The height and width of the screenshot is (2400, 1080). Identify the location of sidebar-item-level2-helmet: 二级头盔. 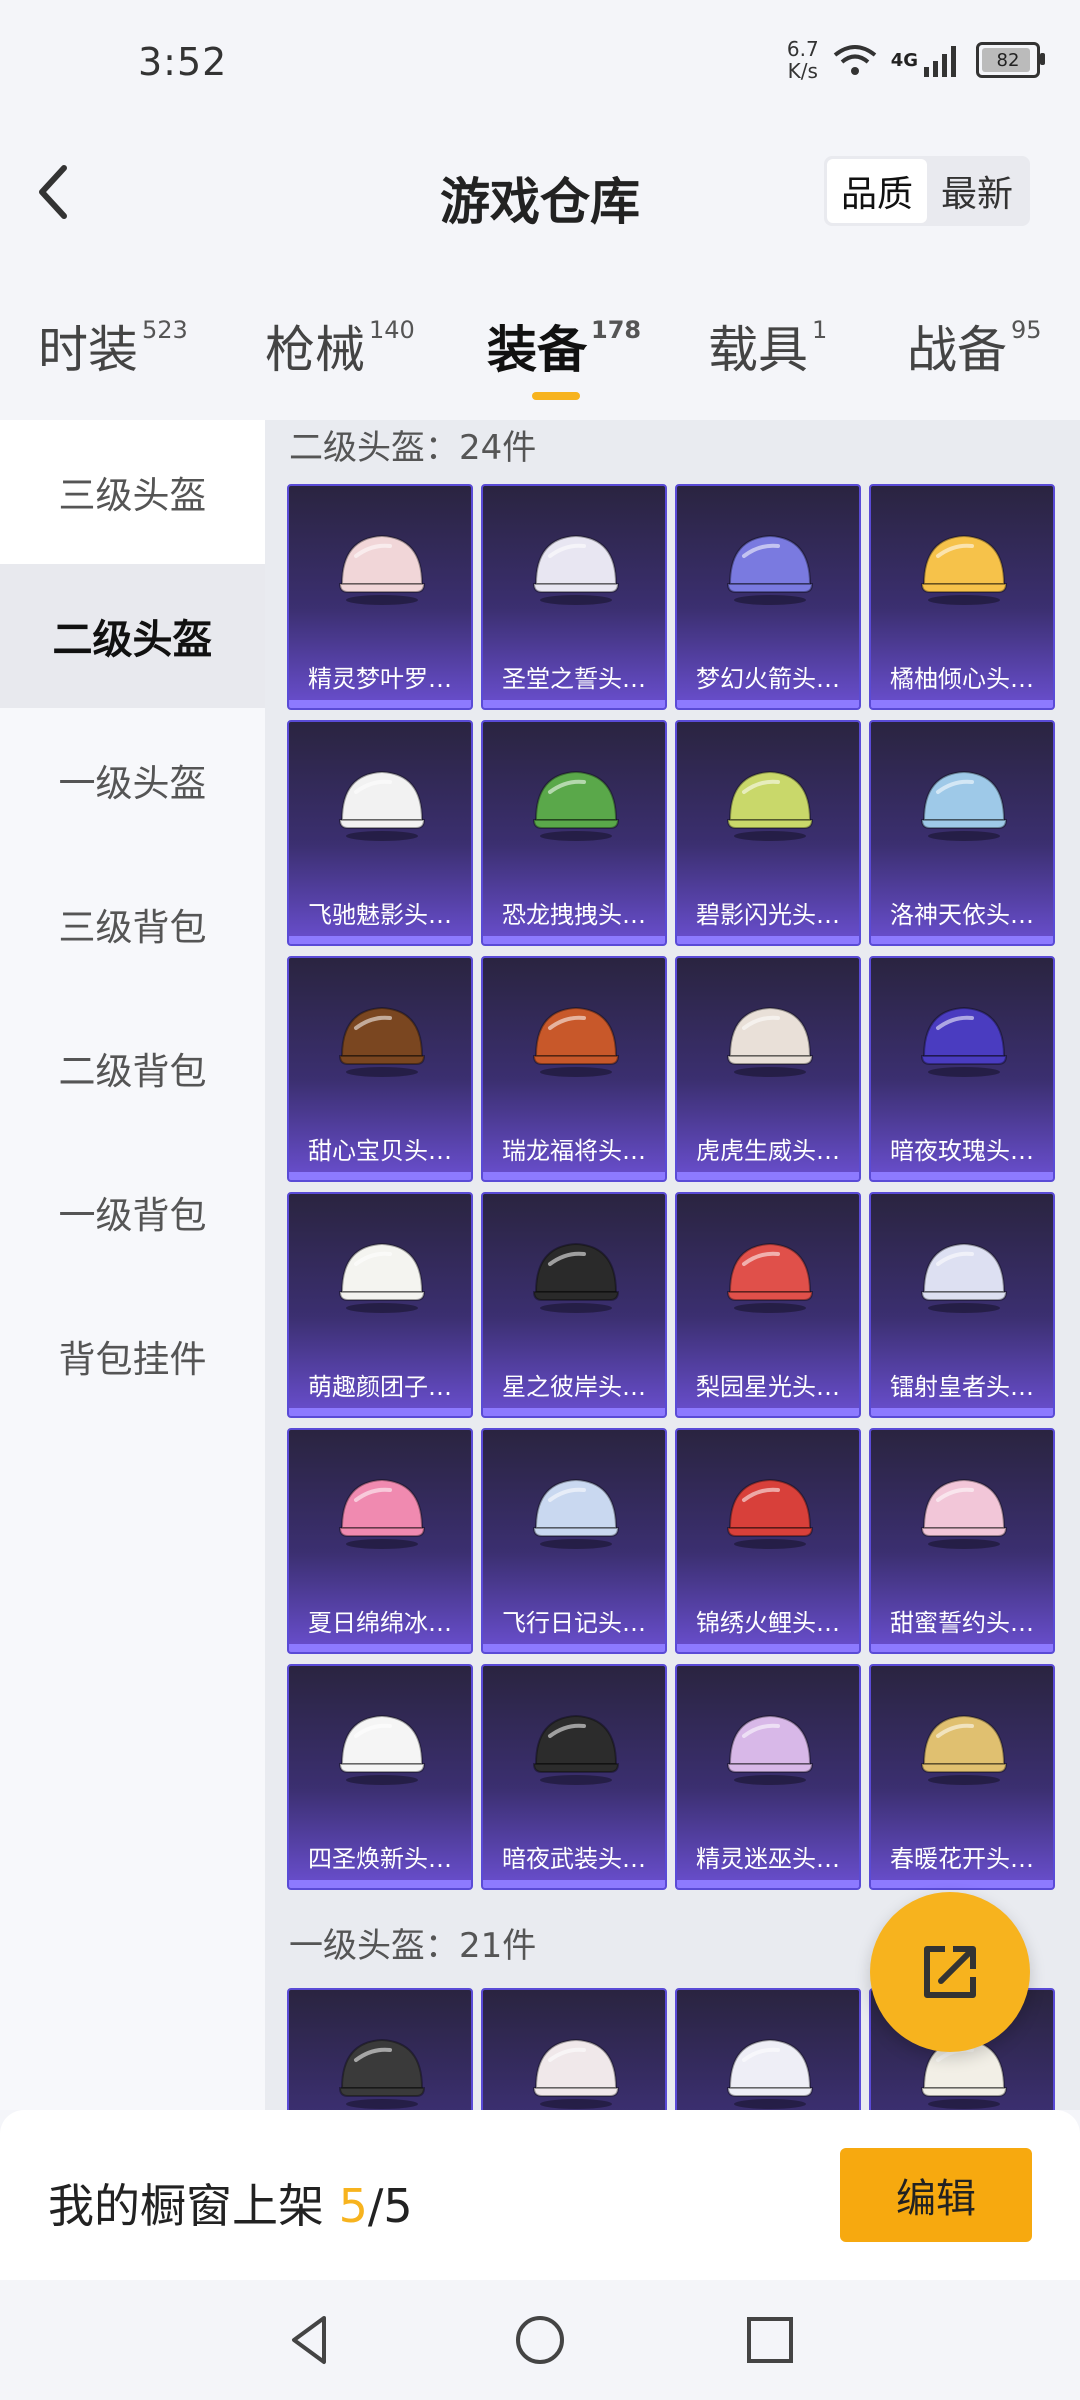
(132, 636).